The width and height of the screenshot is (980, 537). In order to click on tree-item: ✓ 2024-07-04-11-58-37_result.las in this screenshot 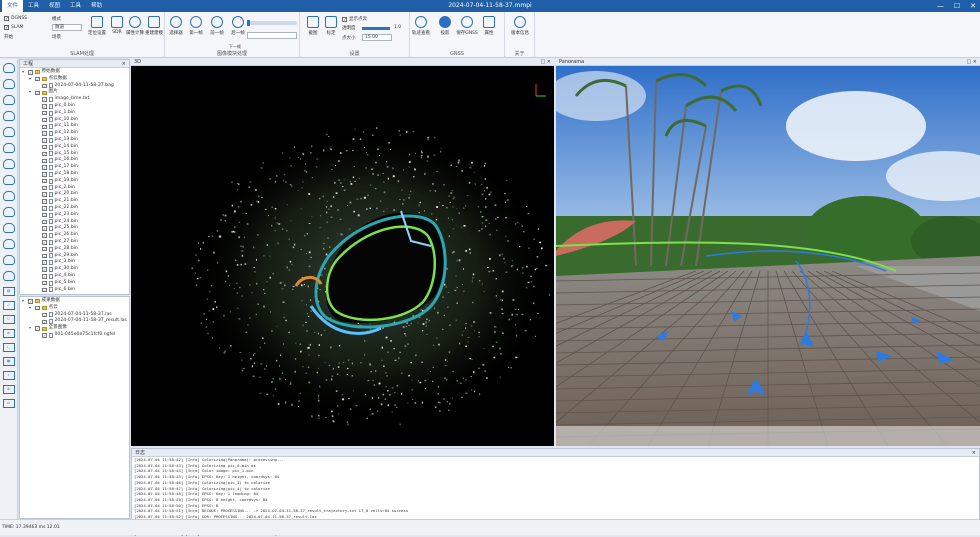, I will do `click(74, 321)`.